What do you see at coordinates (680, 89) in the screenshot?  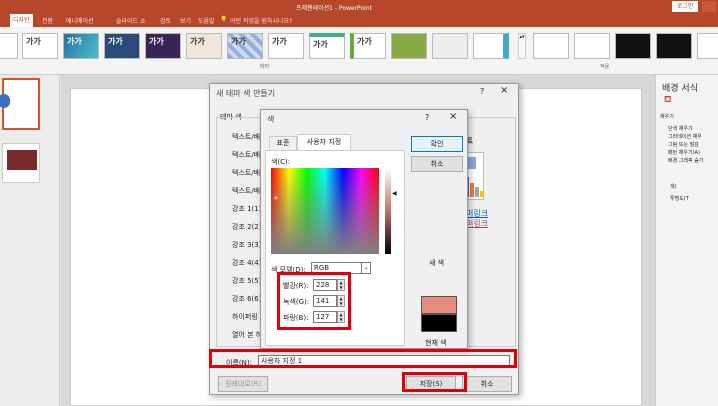 I see `pane-title: 배경 서식` at bounding box center [680, 89].